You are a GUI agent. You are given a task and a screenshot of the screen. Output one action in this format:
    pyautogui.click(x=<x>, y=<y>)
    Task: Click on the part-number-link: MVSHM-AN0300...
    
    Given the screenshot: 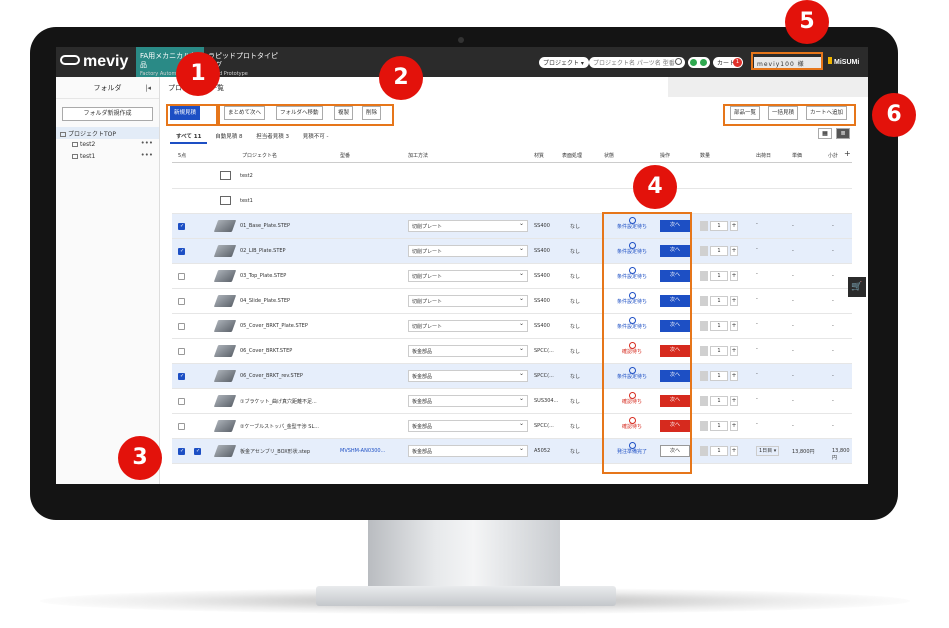 What is the action you would take?
    pyautogui.click(x=362, y=451)
    